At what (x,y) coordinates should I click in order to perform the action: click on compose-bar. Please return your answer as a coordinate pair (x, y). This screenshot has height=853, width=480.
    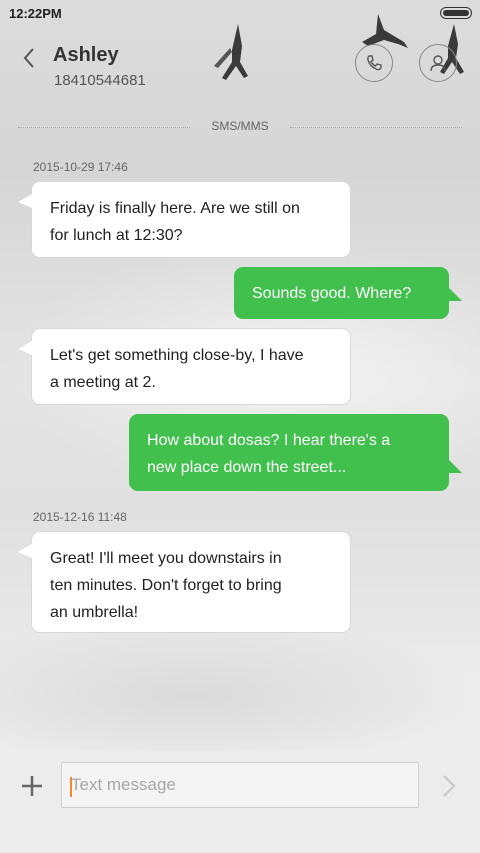
    Looking at the image, I should click on (240, 801).